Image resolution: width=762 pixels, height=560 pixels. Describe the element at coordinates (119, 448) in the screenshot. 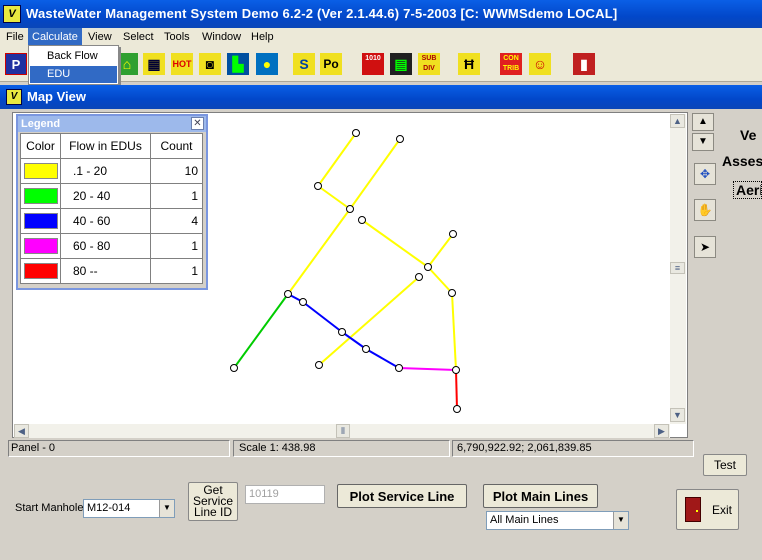

I see `status-panel: Panel - 0` at that location.